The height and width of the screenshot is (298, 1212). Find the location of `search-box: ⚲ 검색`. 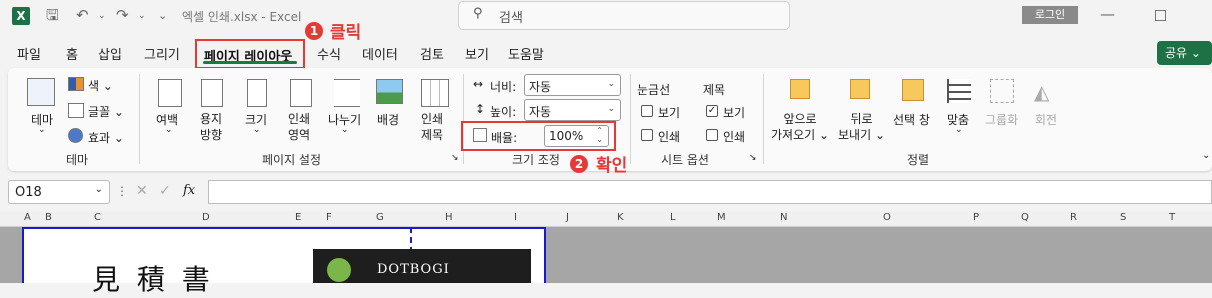

search-box: ⚲ 검색 is located at coordinates (624, 15).